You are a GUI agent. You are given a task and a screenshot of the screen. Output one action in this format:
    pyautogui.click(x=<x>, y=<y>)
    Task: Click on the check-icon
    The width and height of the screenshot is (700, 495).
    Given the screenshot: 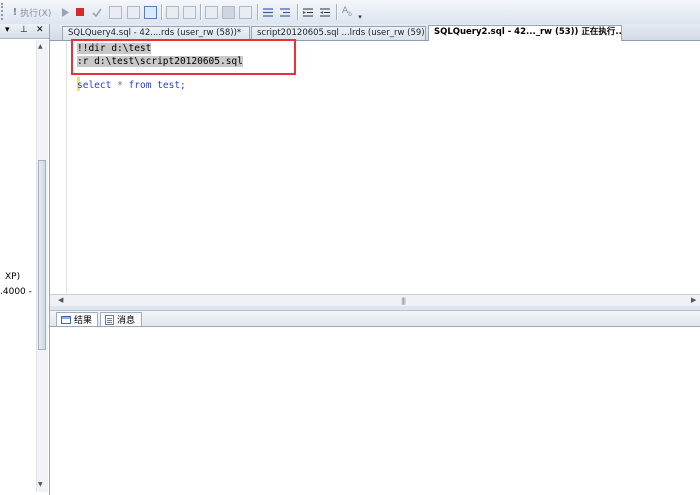 What is the action you would take?
    pyautogui.click(x=97, y=12)
    